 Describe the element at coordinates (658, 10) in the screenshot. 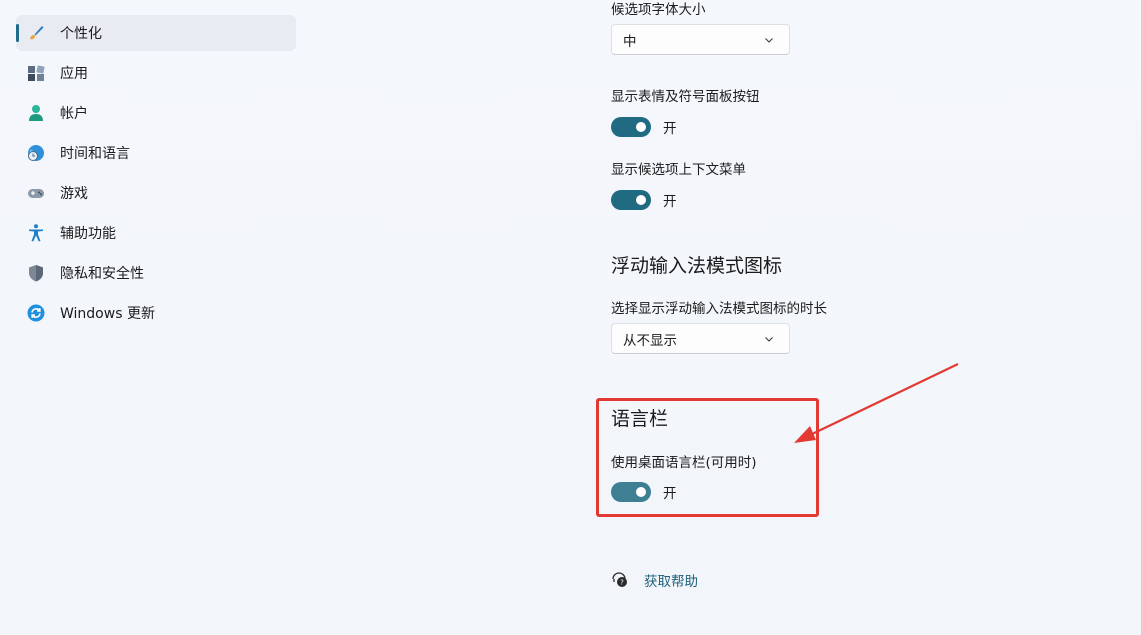

I see `font-size-label: 候选项字体大小` at that location.